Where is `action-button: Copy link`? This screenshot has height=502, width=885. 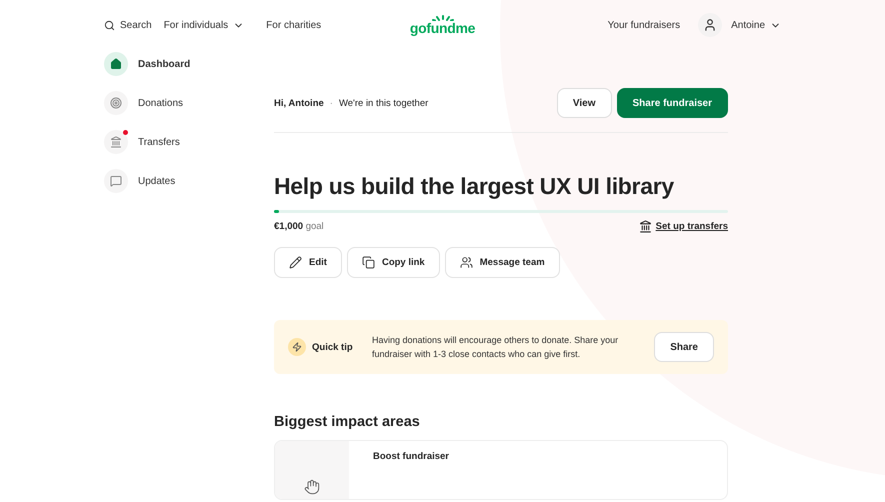 action-button: Copy link is located at coordinates (393, 262).